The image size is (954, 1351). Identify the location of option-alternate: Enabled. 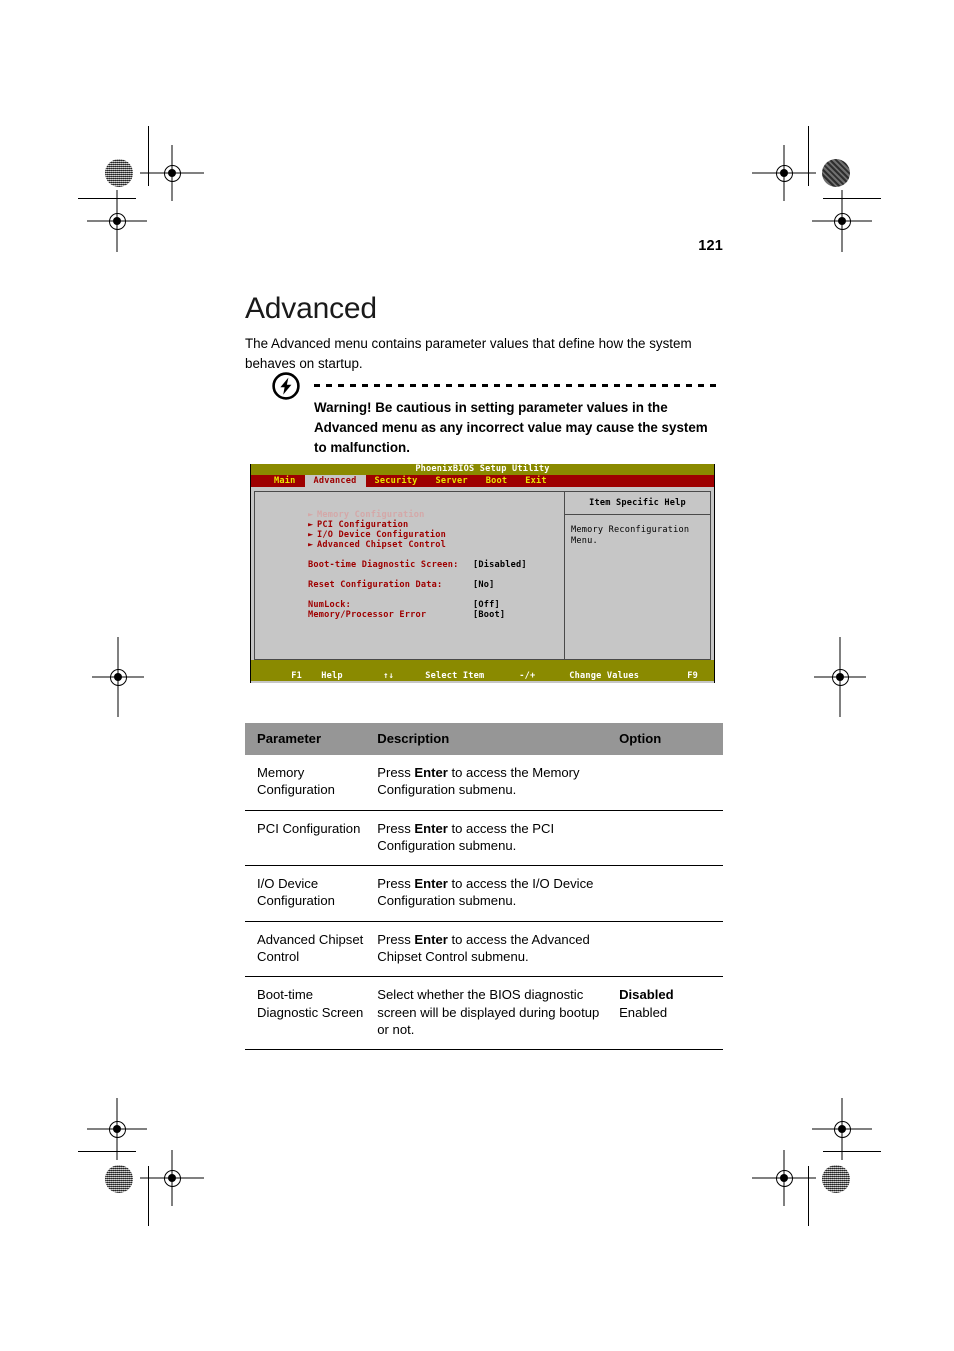
(643, 1012).